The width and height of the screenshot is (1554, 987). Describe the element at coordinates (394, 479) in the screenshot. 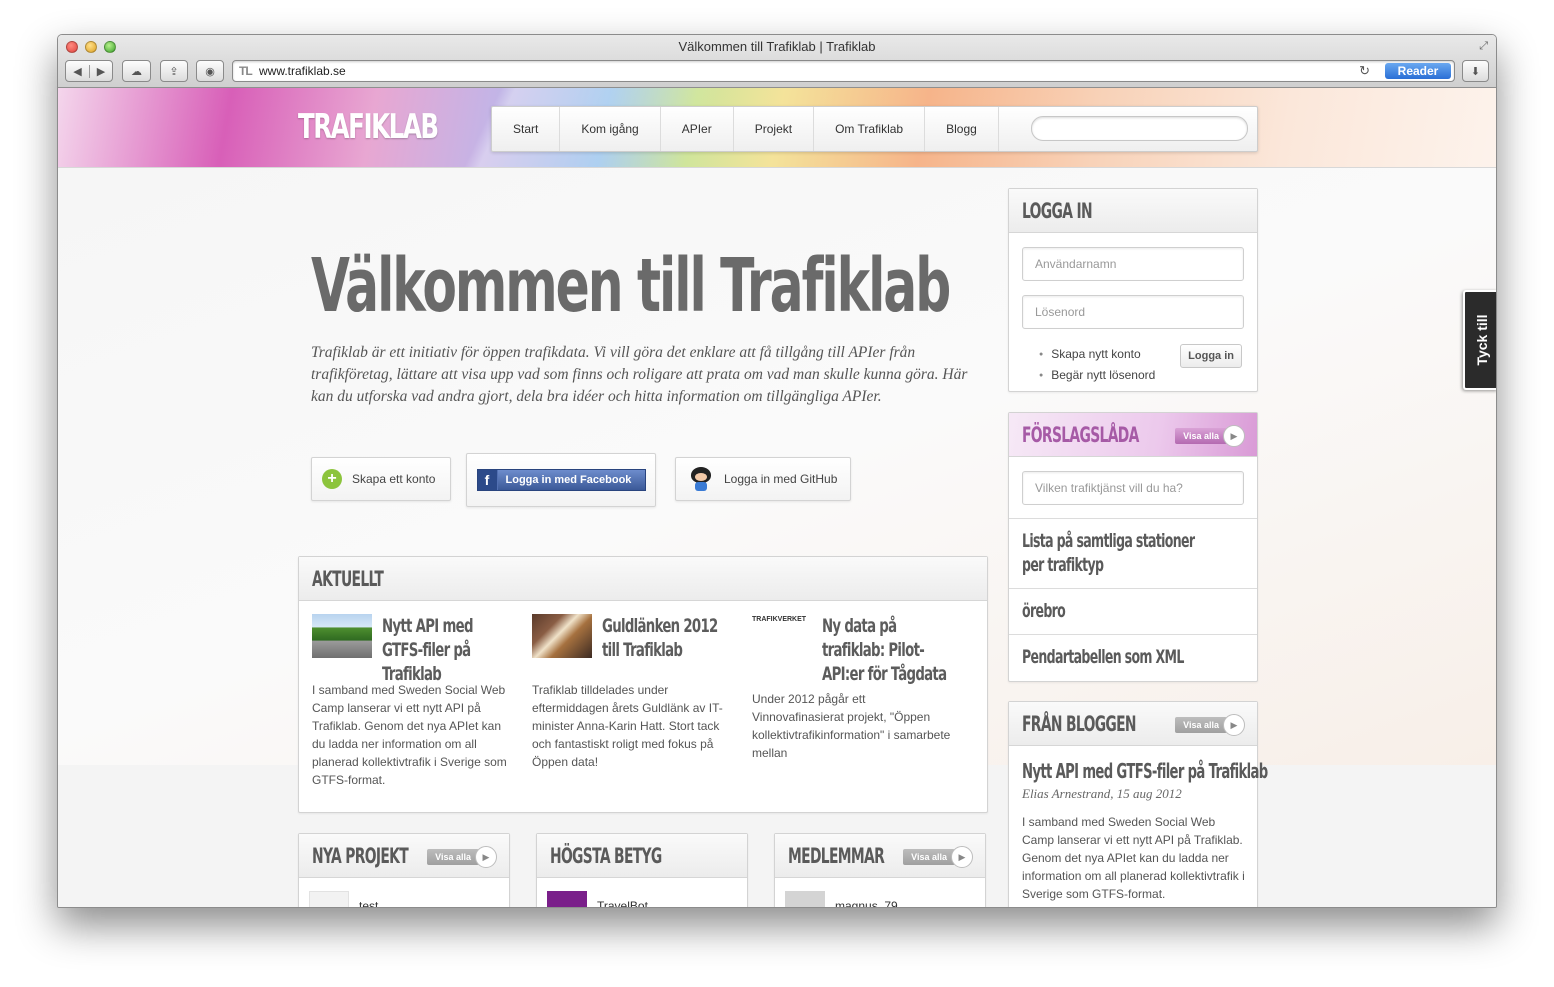

I see `create-account-label: Skapa ett konto` at that location.